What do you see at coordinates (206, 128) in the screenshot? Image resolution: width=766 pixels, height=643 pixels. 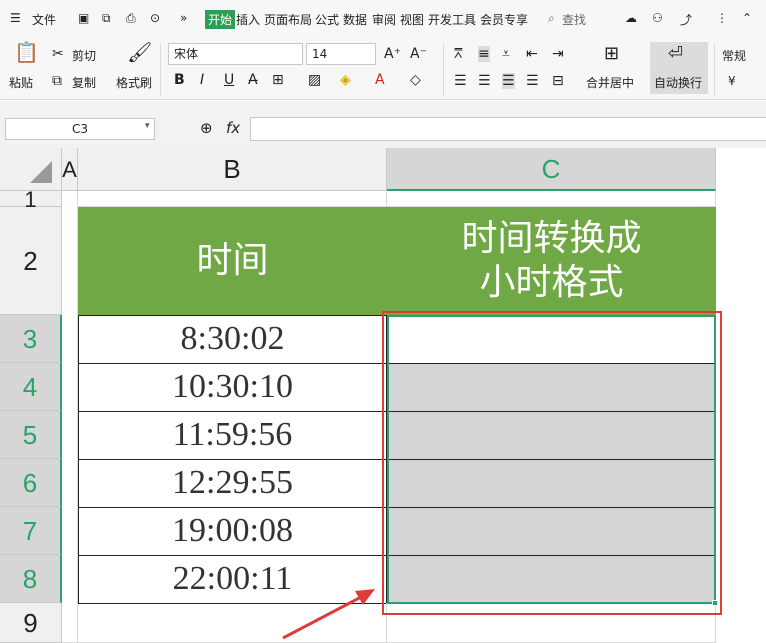 I see `zoom-icon: ⊕` at bounding box center [206, 128].